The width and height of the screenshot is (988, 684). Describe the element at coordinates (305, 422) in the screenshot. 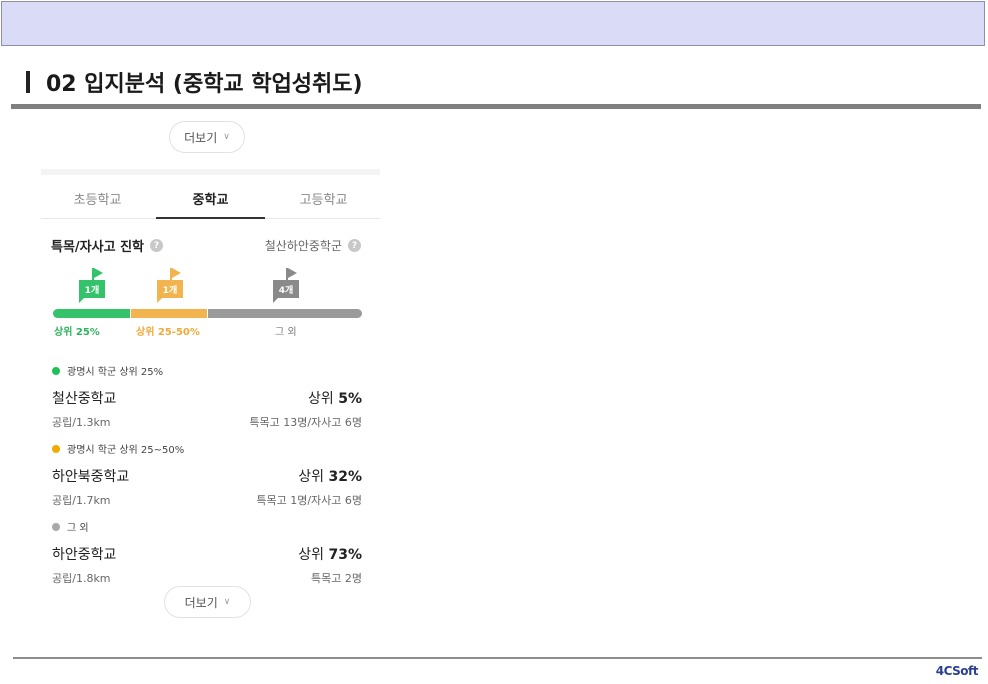

I see `admission-detail: 특목고 13명/자사고 6명` at that location.